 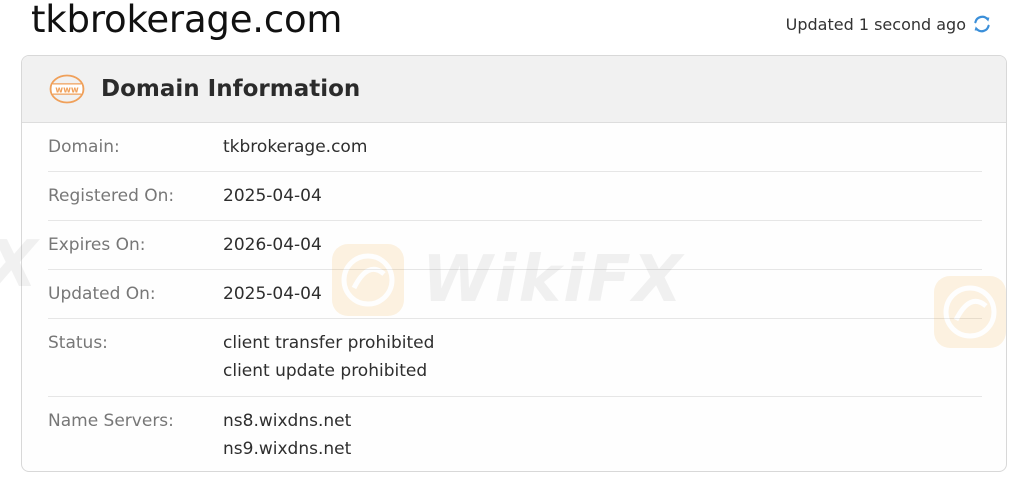 I want to click on value-line: tkbrokerage.com, so click(x=295, y=147).